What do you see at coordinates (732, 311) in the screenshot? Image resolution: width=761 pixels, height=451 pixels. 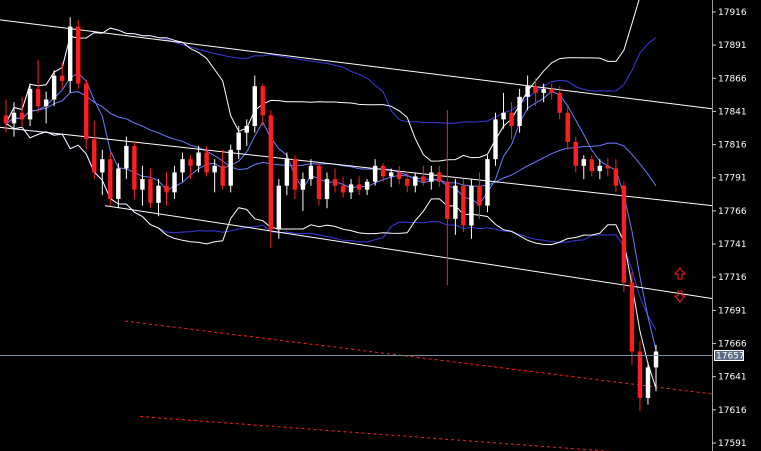 I see `y-tick-label: 17691` at bounding box center [732, 311].